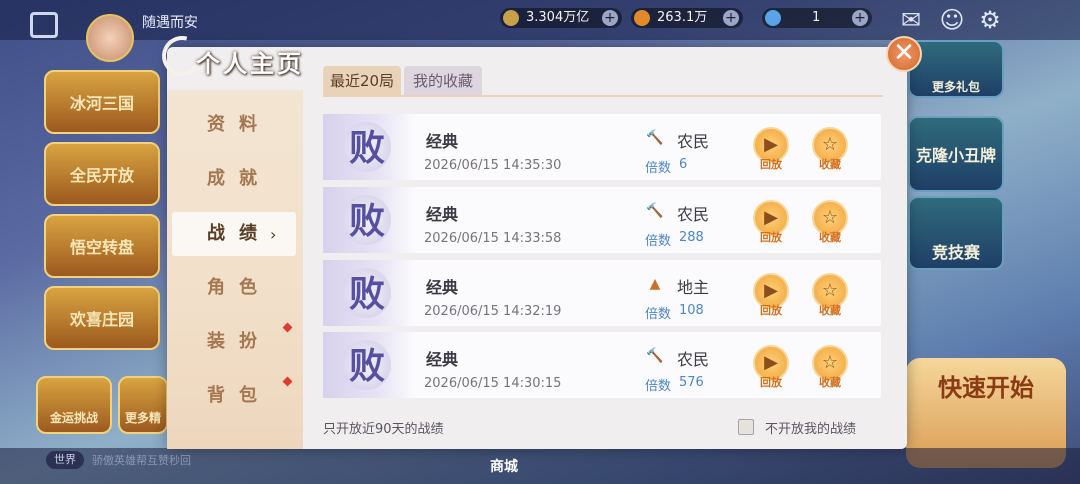  What do you see at coordinates (234, 179) in the screenshot?
I see `sidebar-item-achievements: 成就` at bounding box center [234, 179].